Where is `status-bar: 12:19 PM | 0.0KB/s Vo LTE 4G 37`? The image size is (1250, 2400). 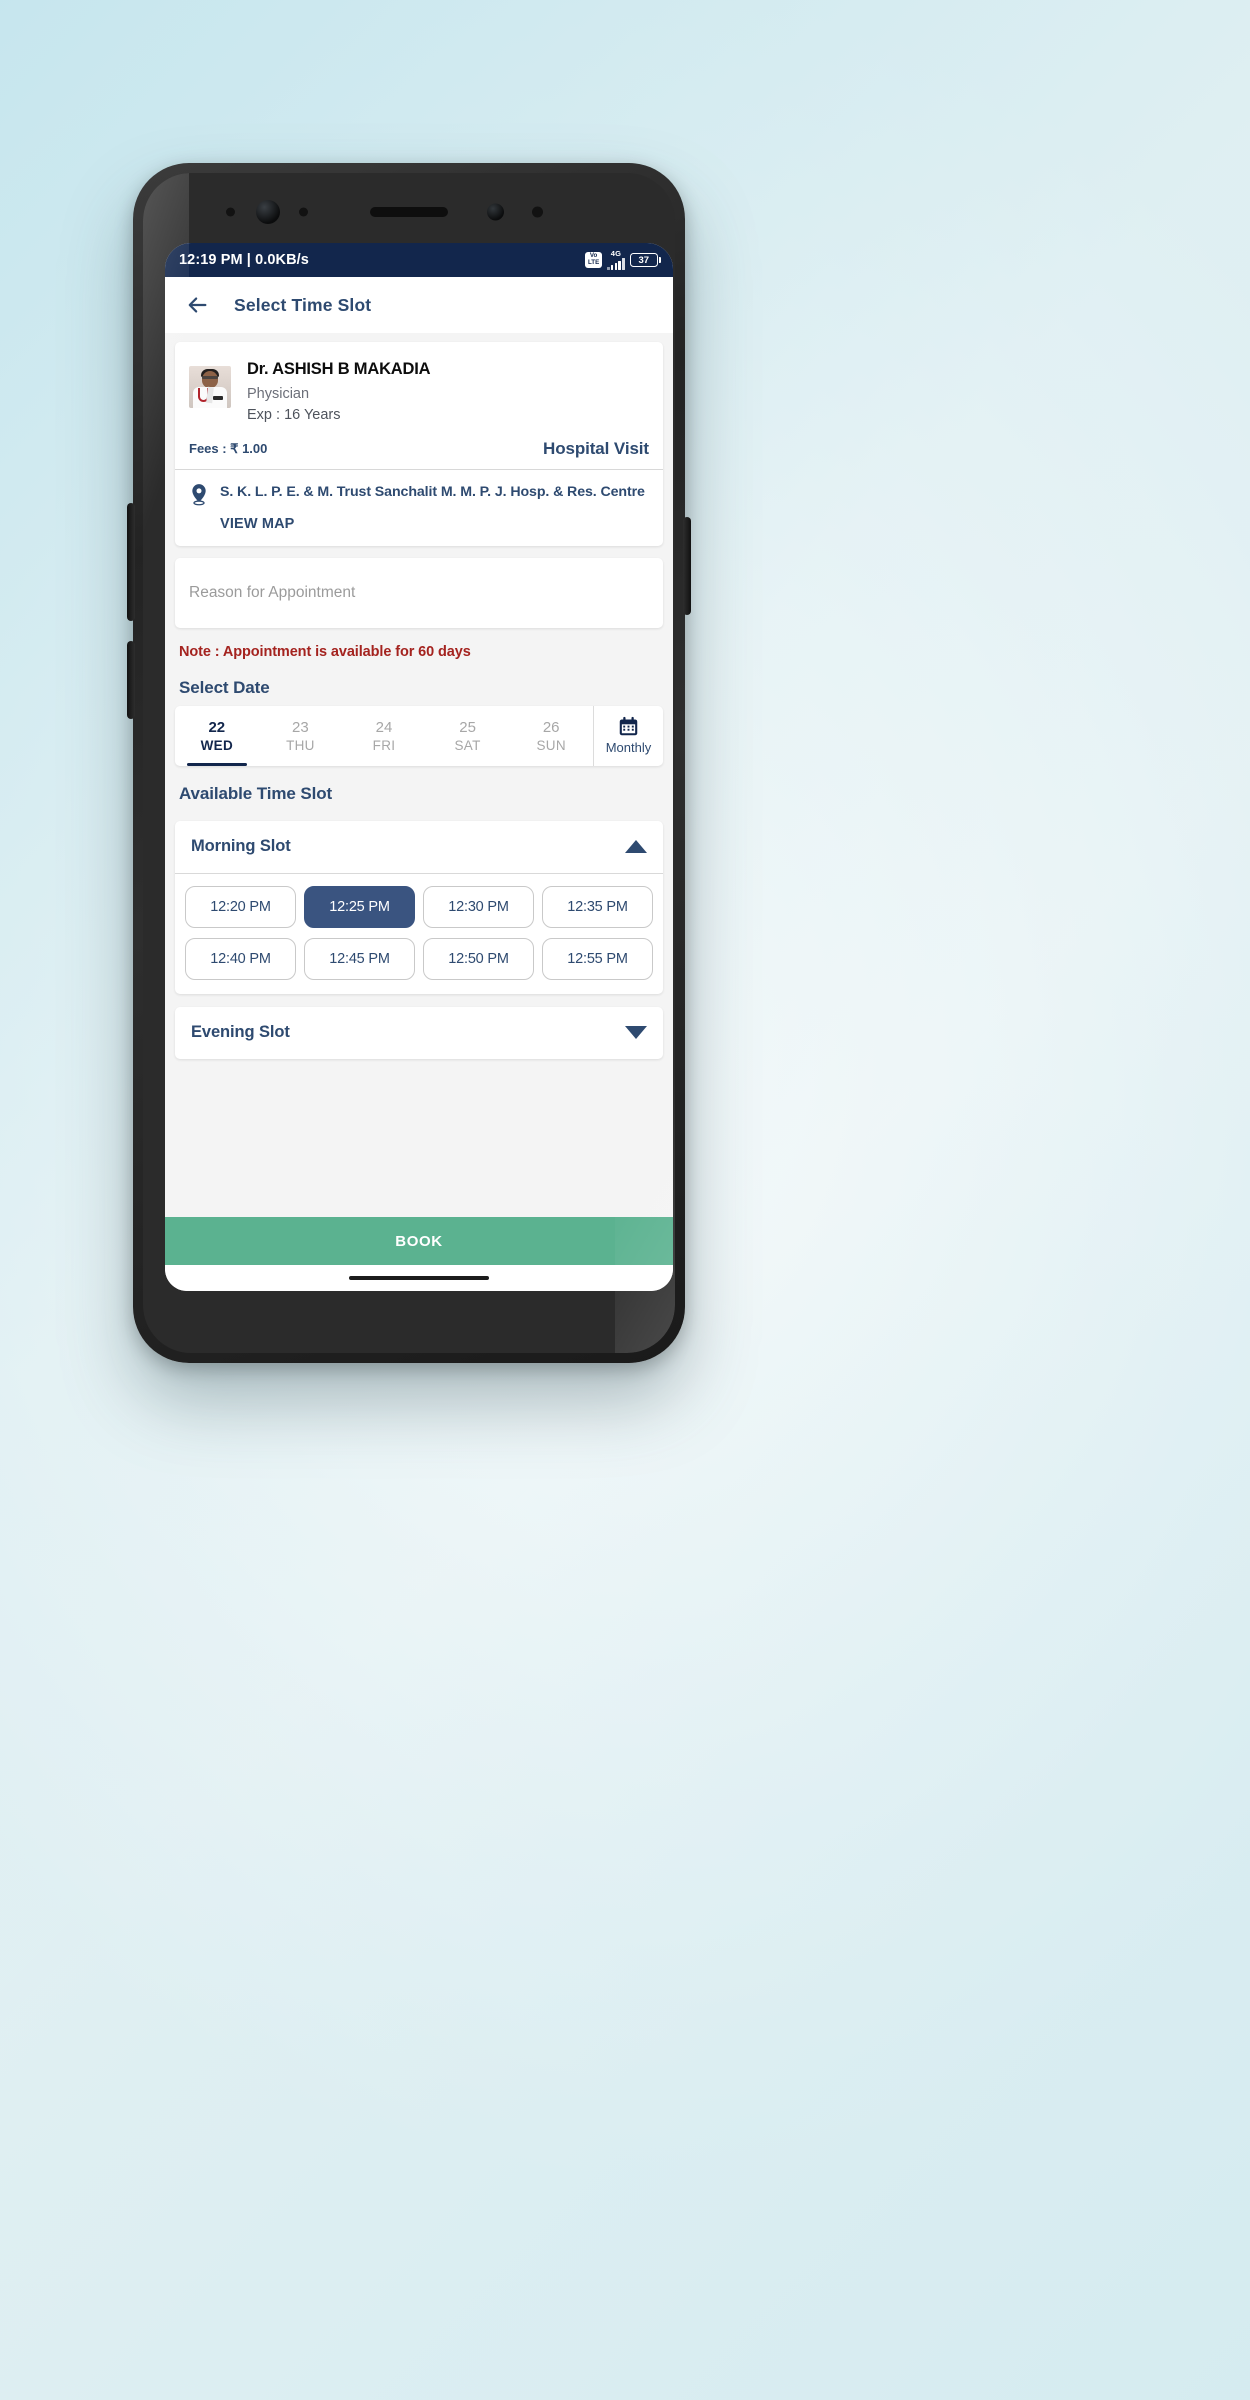 status-bar: 12:19 PM | 0.0KB/s Vo LTE 4G 37 is located at coordinates (419, 260).